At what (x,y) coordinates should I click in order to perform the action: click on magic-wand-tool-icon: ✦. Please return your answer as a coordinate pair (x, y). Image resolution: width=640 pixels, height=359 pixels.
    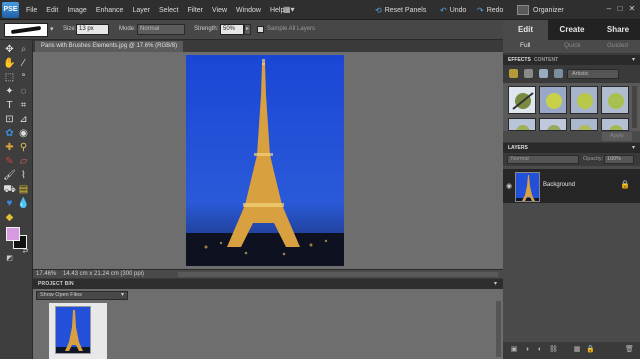
    Looking at the image, I should click on (9, 91).